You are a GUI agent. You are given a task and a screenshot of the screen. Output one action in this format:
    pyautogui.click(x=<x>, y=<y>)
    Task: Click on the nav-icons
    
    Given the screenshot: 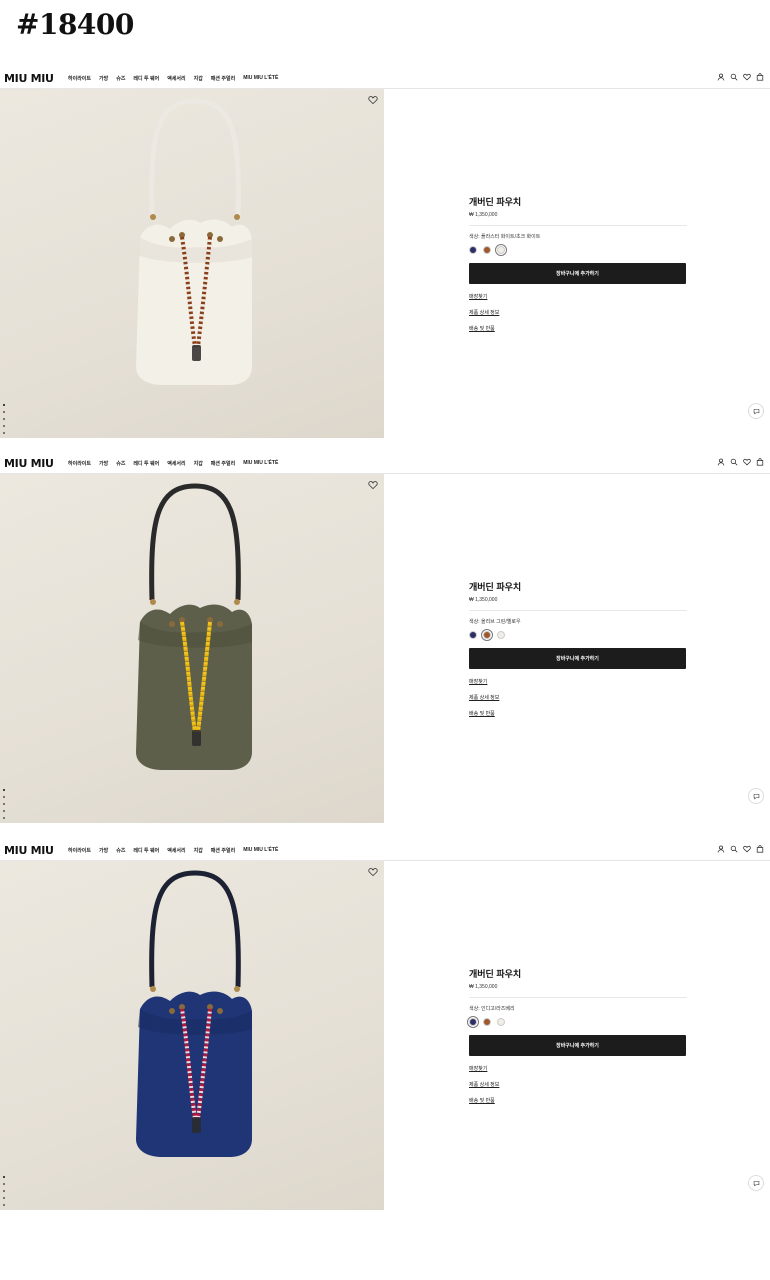 What is the action you would take?
    pyautogui.click(x=740, y=462)
    